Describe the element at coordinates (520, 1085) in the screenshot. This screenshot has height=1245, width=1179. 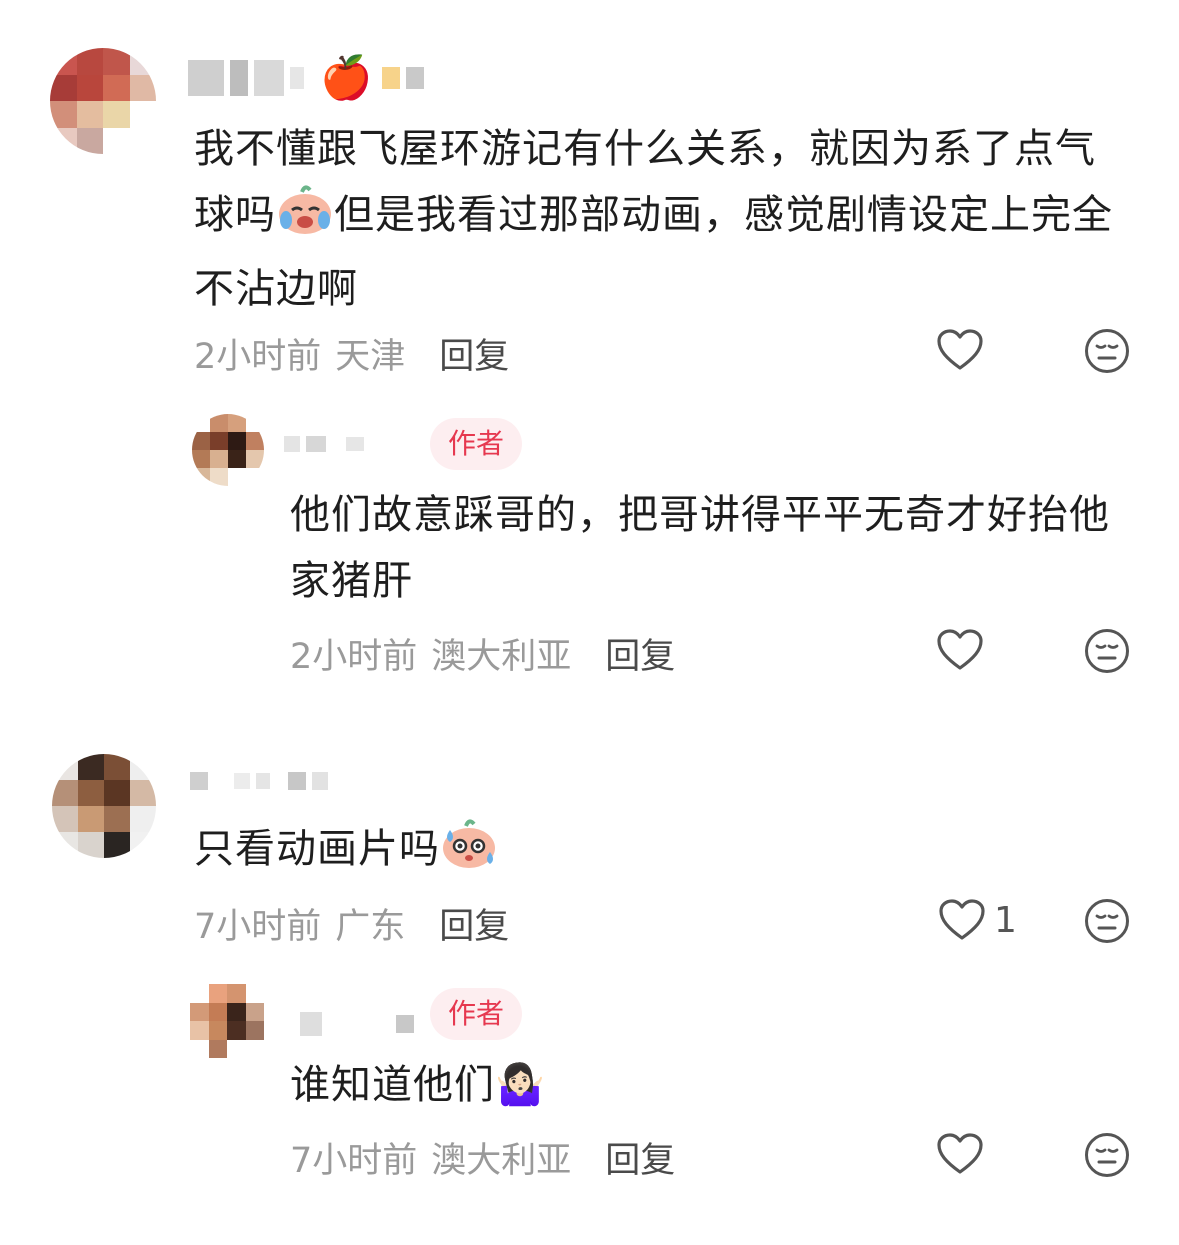
I see `shrug-emoji: 🤷🏻‍♀️` at that location.